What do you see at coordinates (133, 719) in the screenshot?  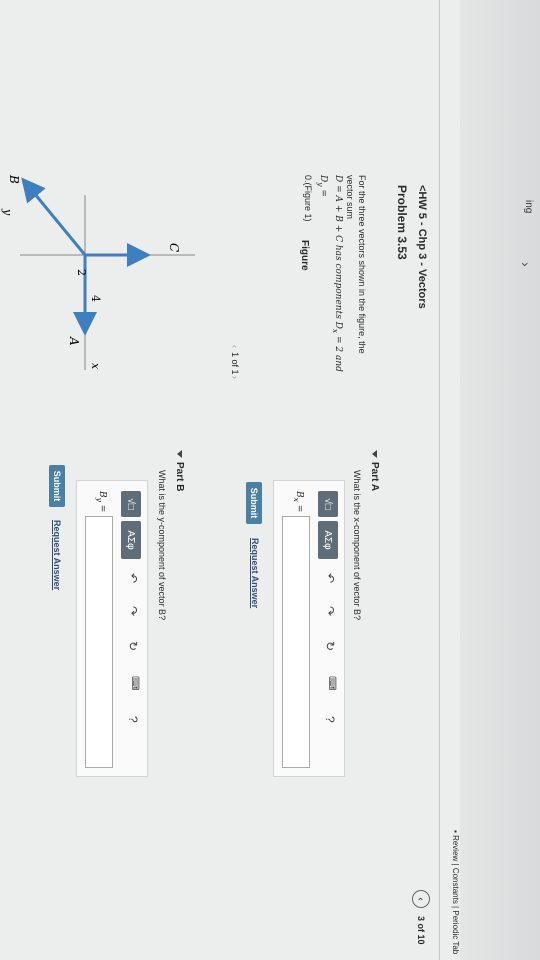 I see `part-b-help-icon: ?` at bounding box center [133, 719].